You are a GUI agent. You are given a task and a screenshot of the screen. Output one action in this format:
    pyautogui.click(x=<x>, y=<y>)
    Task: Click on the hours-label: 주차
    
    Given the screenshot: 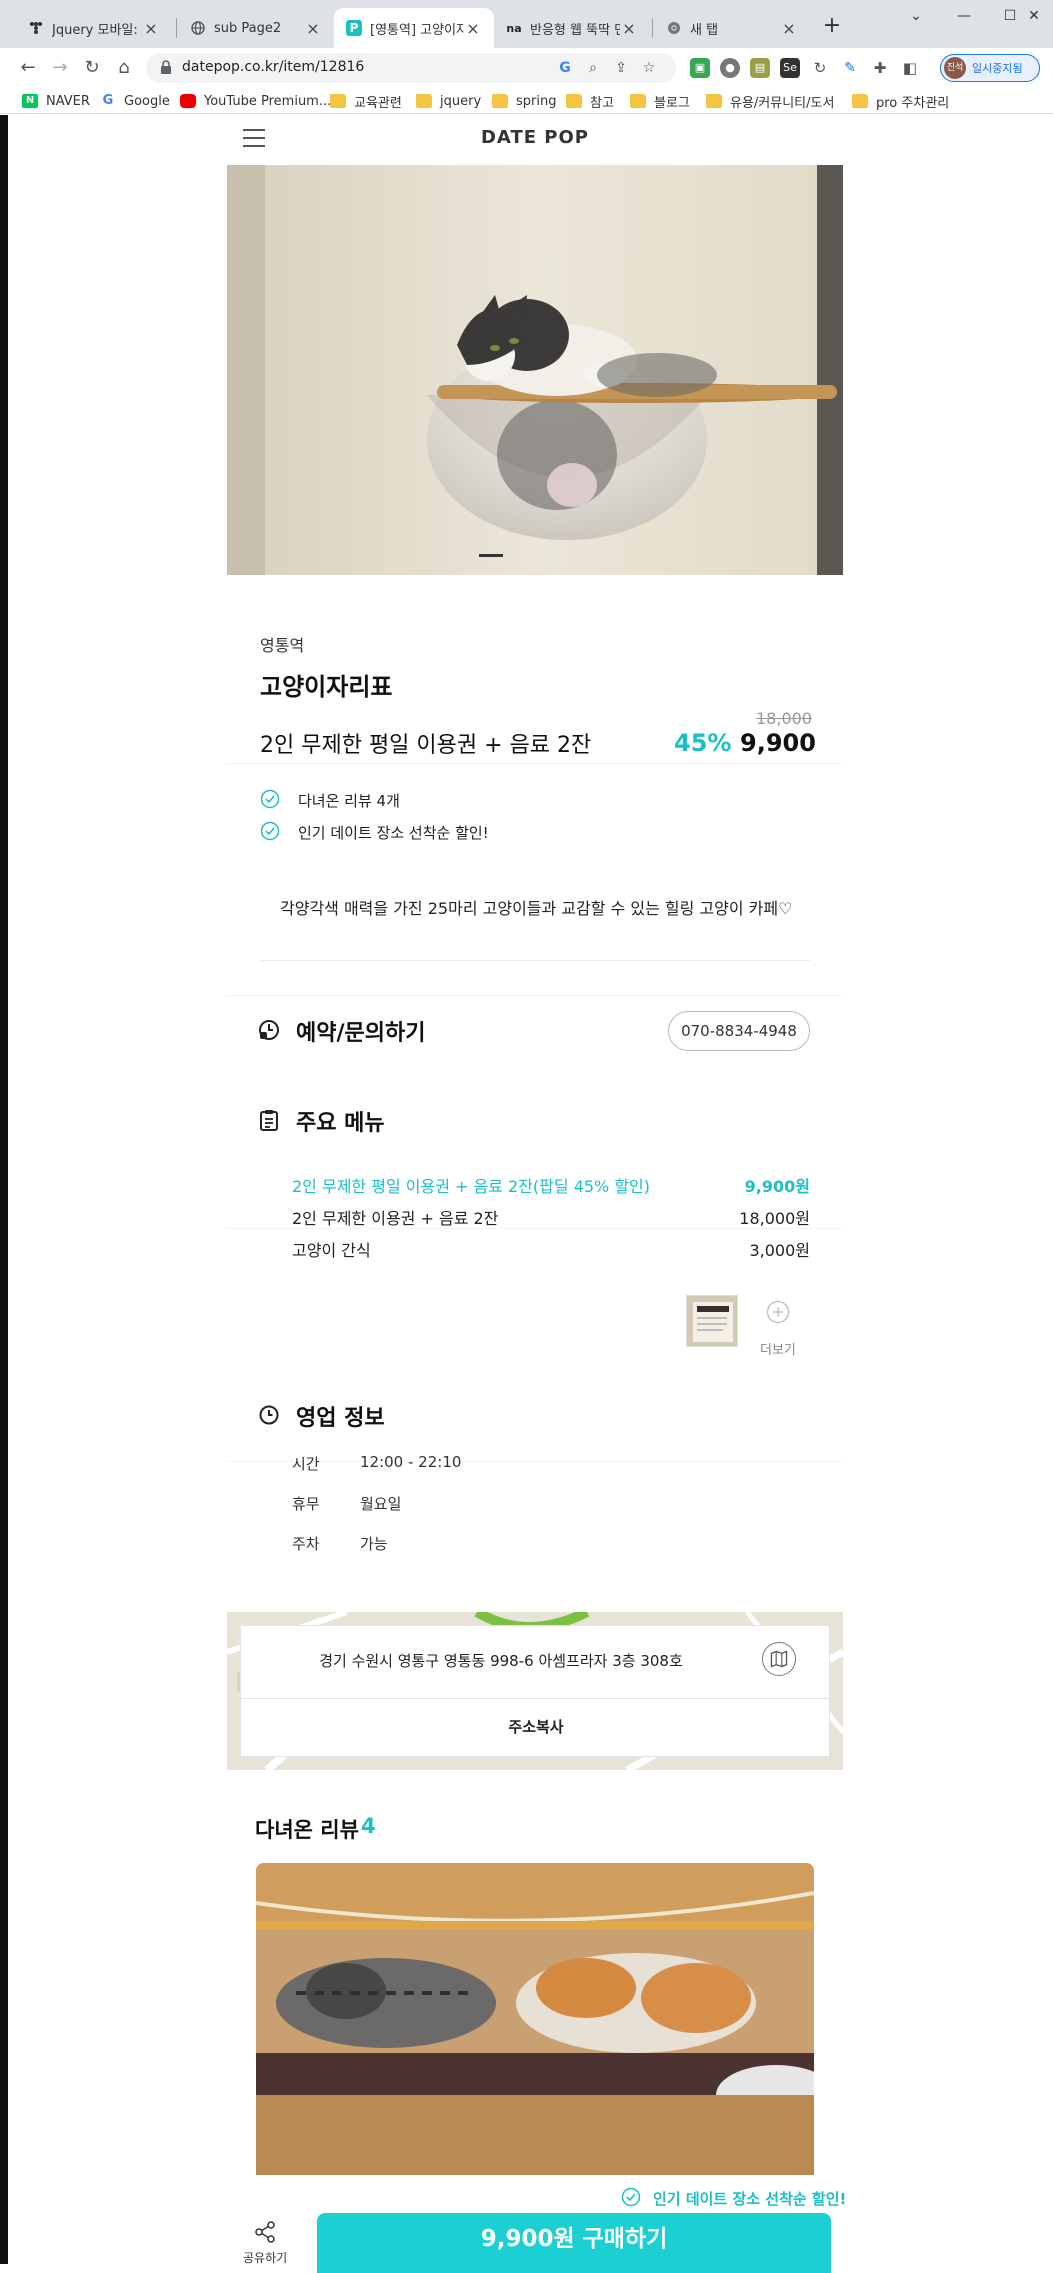 What is the action you would take?
    pyautogui.click(x=306, y=1544)
    